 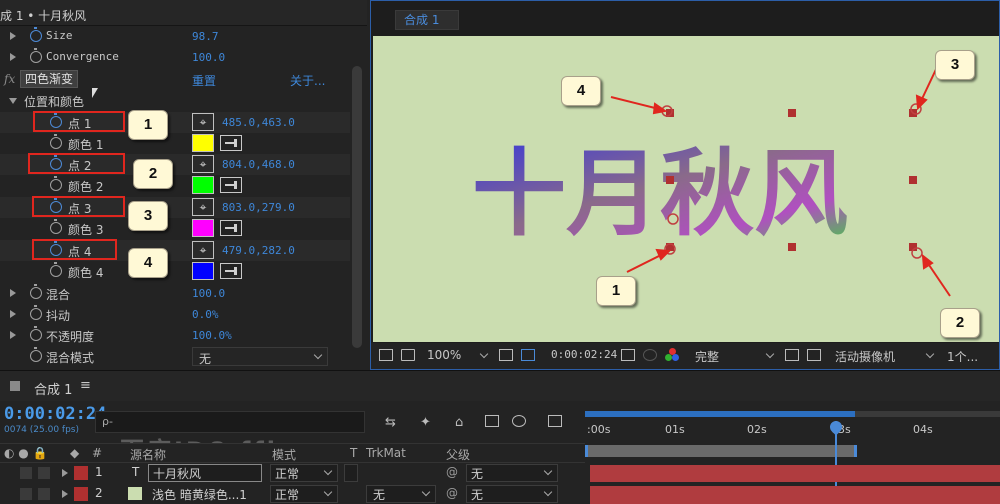 What do you see at coordinates (53, 388) in the screenshot?
I see `tab-timeline-composition: 合成 1` at bounding box center [53, 388].